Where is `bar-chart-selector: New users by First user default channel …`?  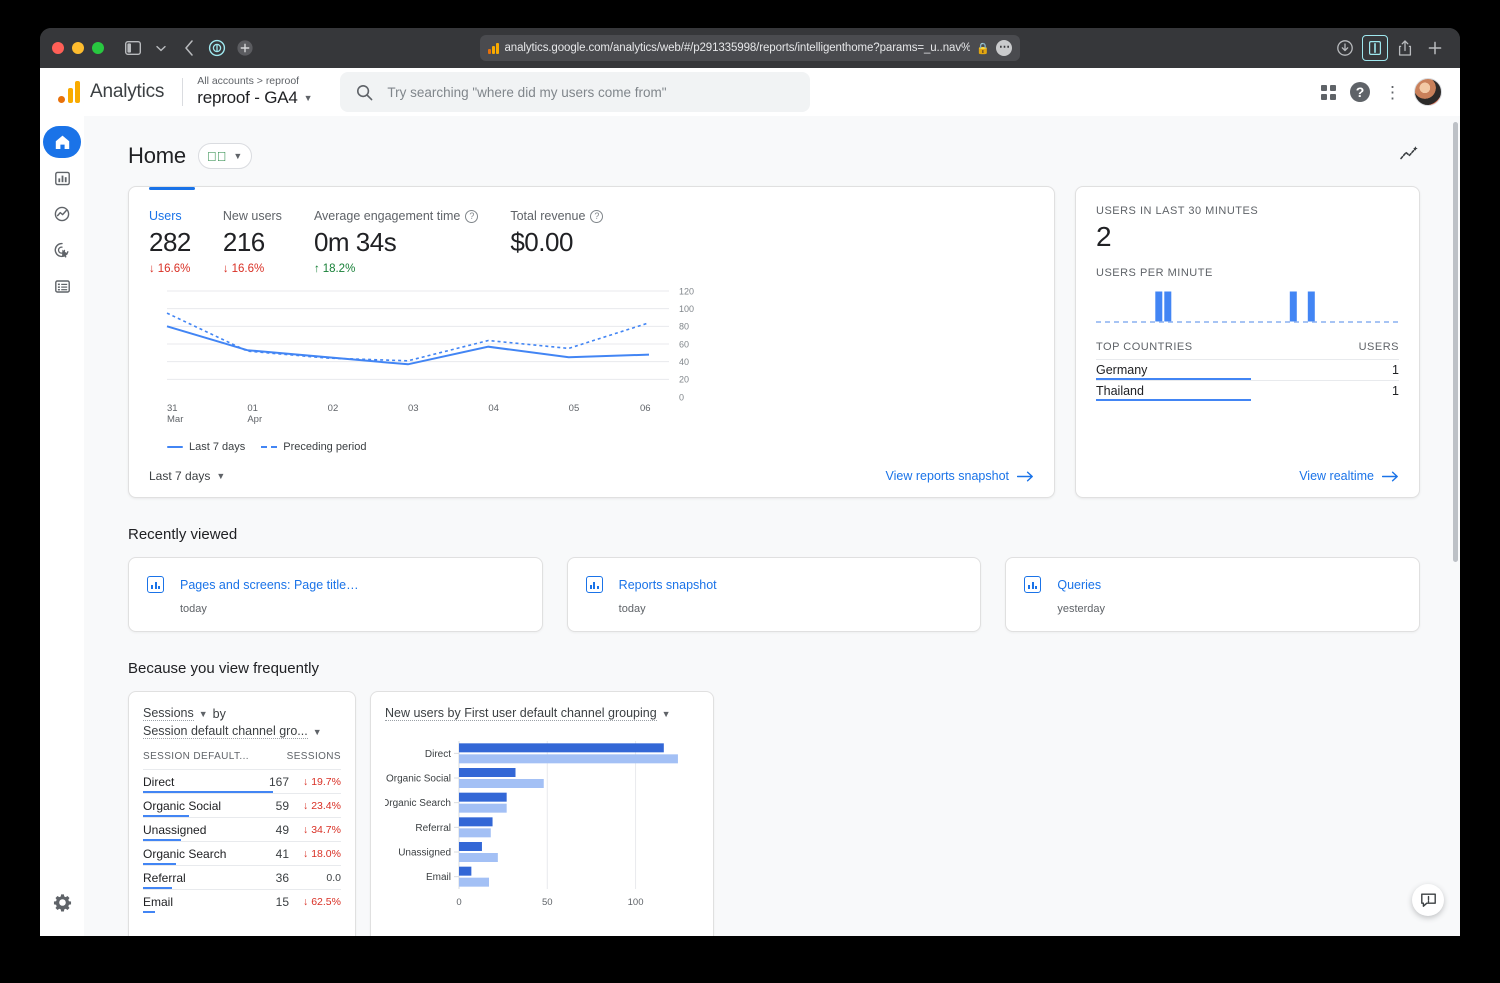
bar-chart-selector: New users by First user default channel … is located at coordinates (542, 713).